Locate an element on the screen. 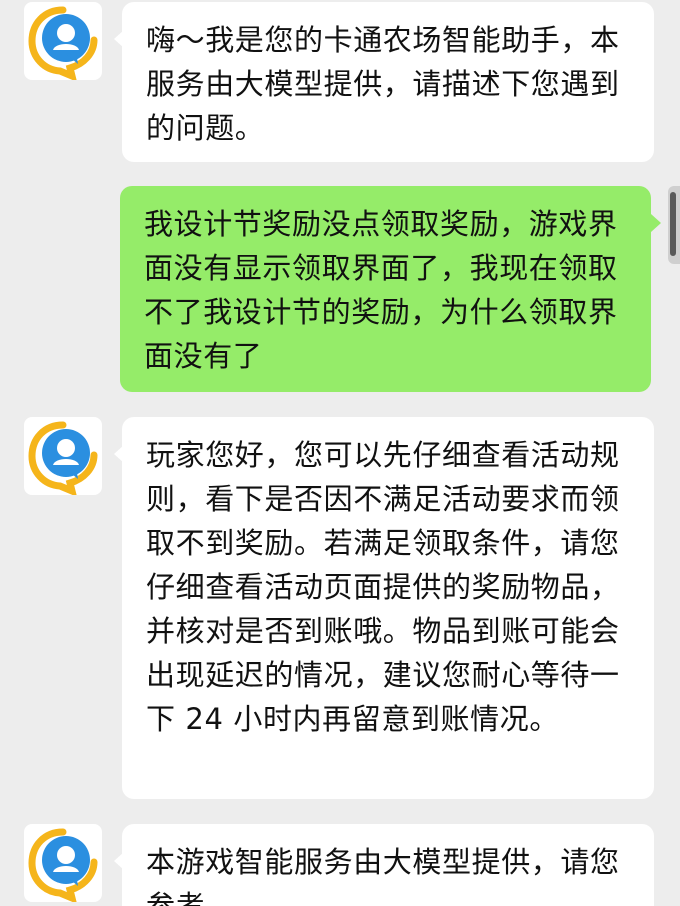 Image resolution: width=680 pixels, height=906 pixels. assistant-message-bubble: 嗨～我是您的卡通农场智能助手，本服务由大模型提供，请描述下您遇到的问题。 is located at coordinates (388, 82).